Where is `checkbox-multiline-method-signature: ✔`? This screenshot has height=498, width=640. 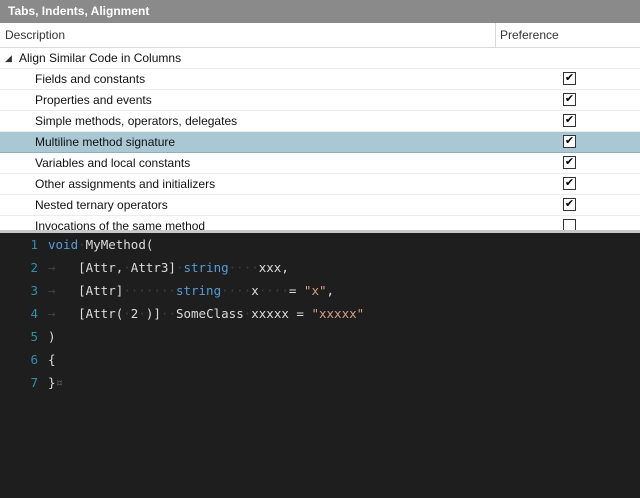 checkbox-multiline-method-signature: ✔ is located at coordinates (569, 141).